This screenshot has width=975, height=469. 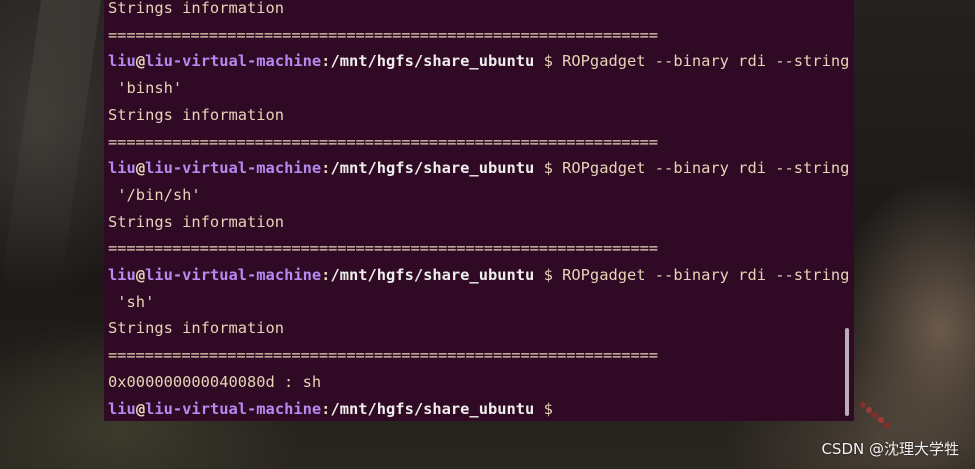 What do you see at coordinates (847, 372) in the screenshot?
I see `terminal-scrollbar` at bounding box center [847, 372].